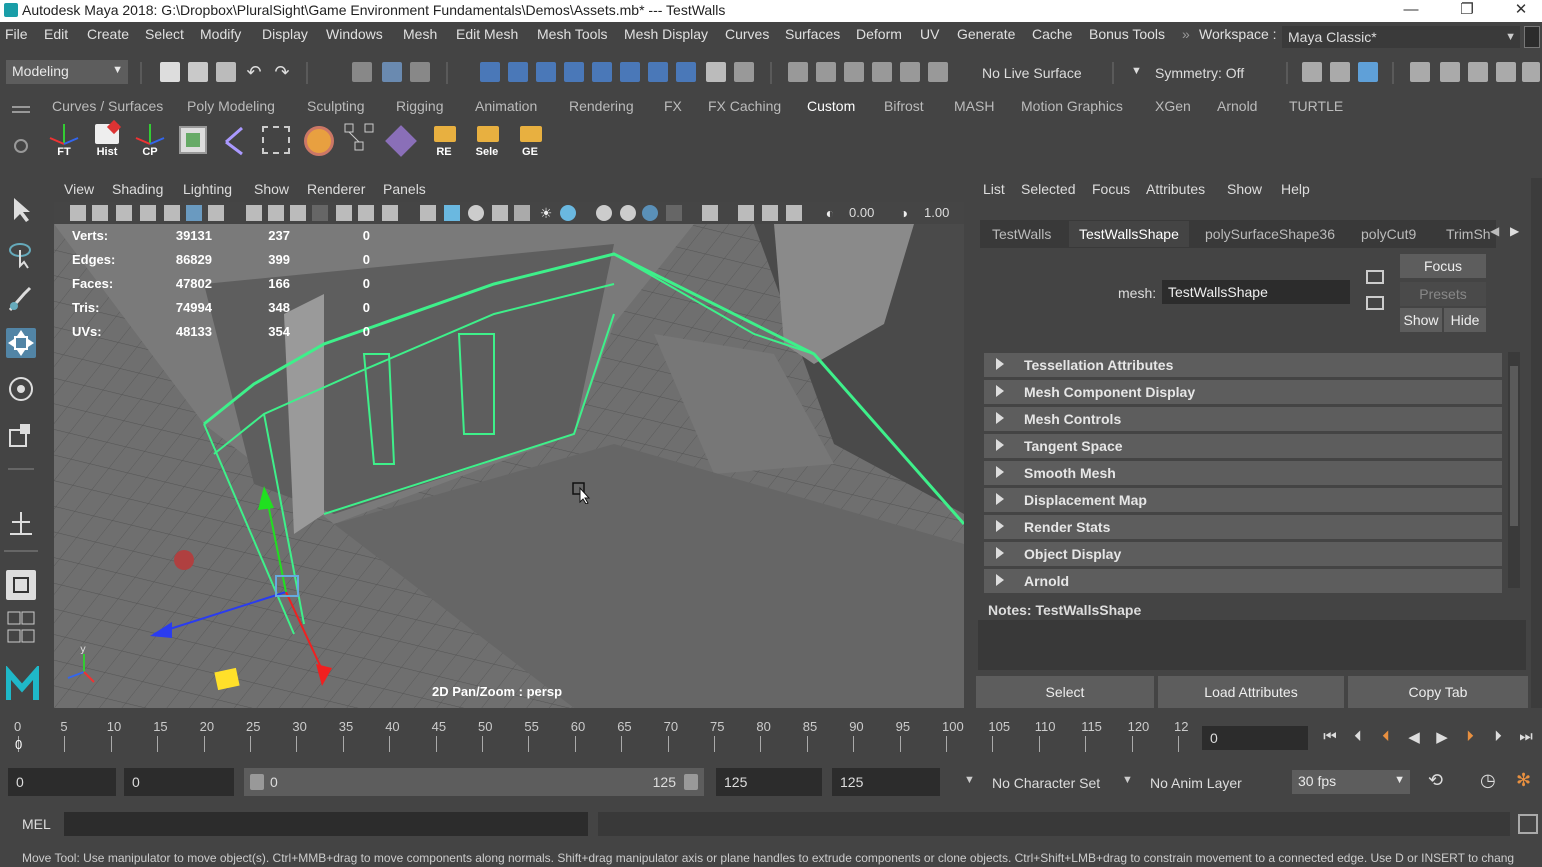 The image size is (1542, 867). Describe the element at coordinates (1111, 189) in the screenshot. I see `ae-menu-focus: Focus` at that location.